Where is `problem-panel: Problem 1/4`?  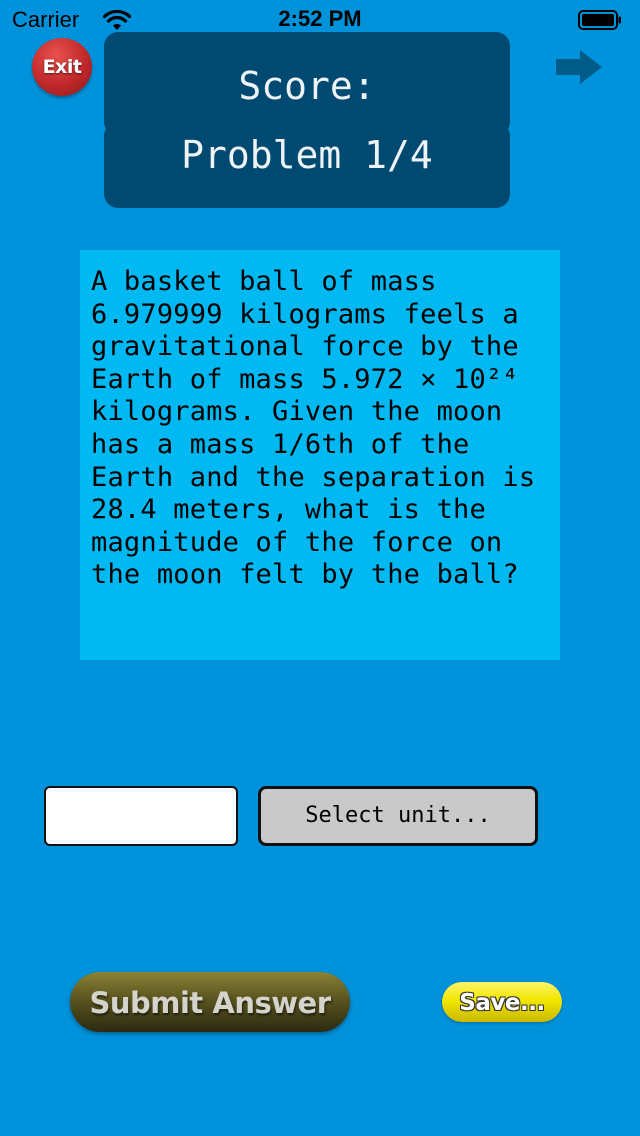 problem-panel: Problem 1/4 is located at coordinates (307, 165).